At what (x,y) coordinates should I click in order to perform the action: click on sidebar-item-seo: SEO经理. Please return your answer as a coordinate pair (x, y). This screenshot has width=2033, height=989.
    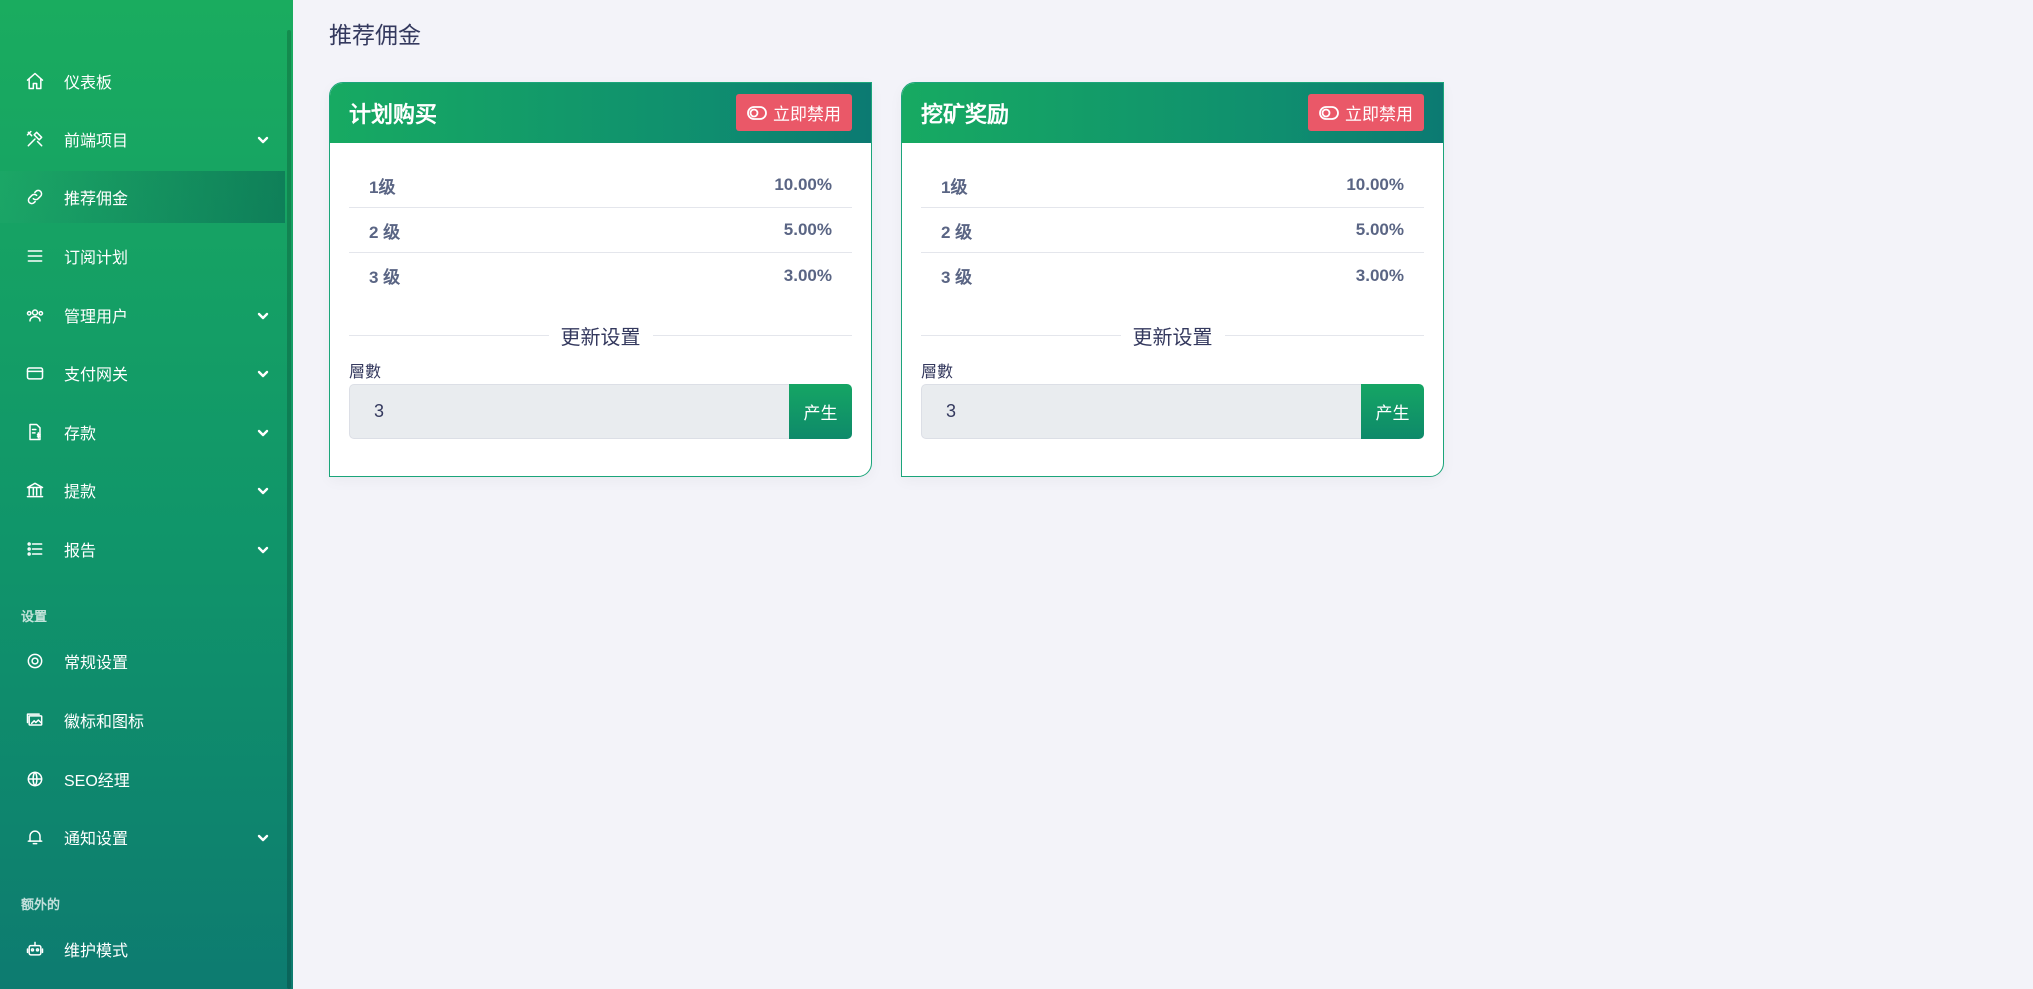
    Looking at the image, I should click on (142, 779).